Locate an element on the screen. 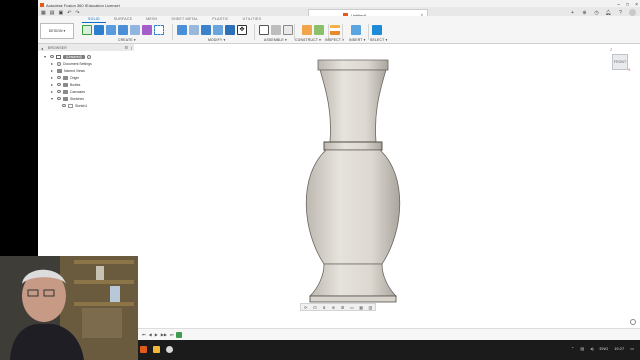 Image resolution: width=640 pixels, height=360 pixels. webcam-overlay is located at coordinates (69, 308).